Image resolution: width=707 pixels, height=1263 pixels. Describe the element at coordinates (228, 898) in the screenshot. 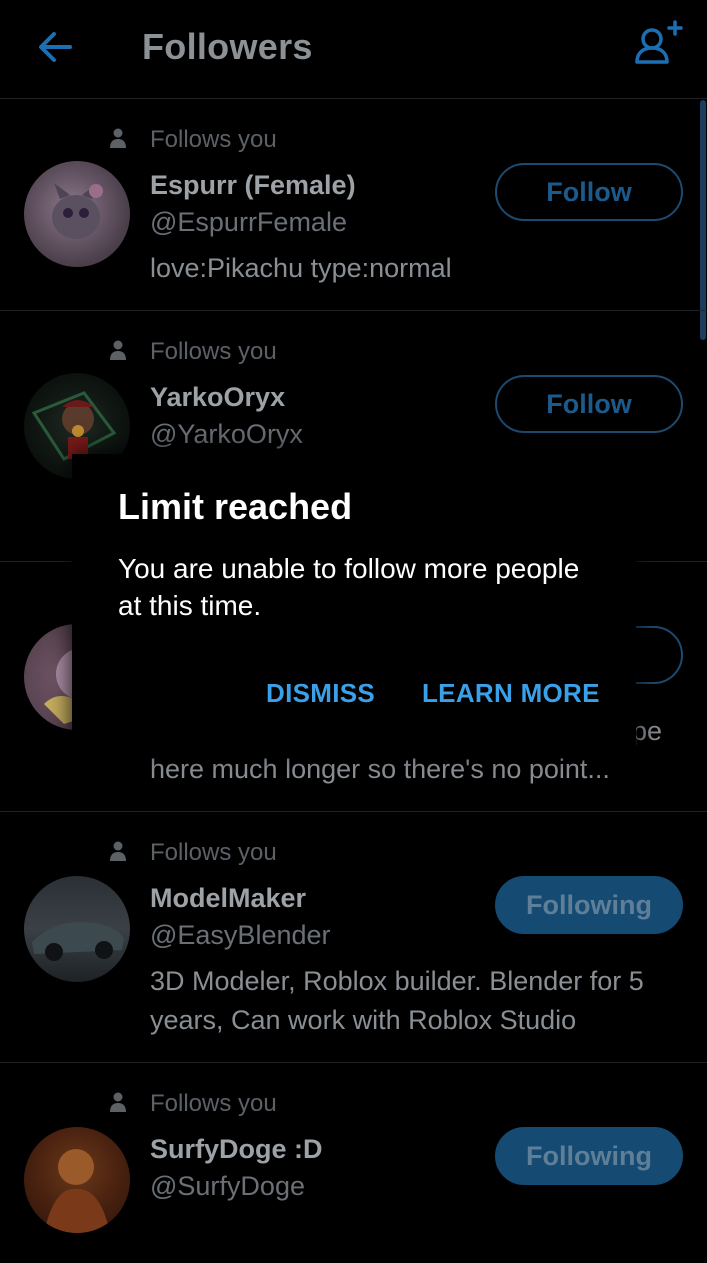

I see `user-name: ModelMaker` at that location.